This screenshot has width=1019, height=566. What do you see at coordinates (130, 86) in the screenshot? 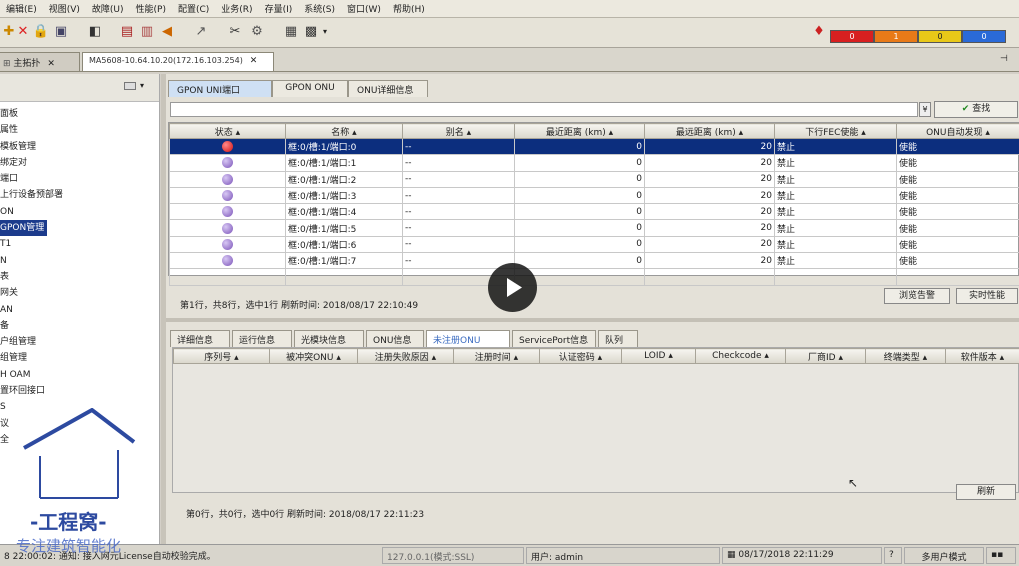
I see `collapse-icon` at bounding box center [130, 86].